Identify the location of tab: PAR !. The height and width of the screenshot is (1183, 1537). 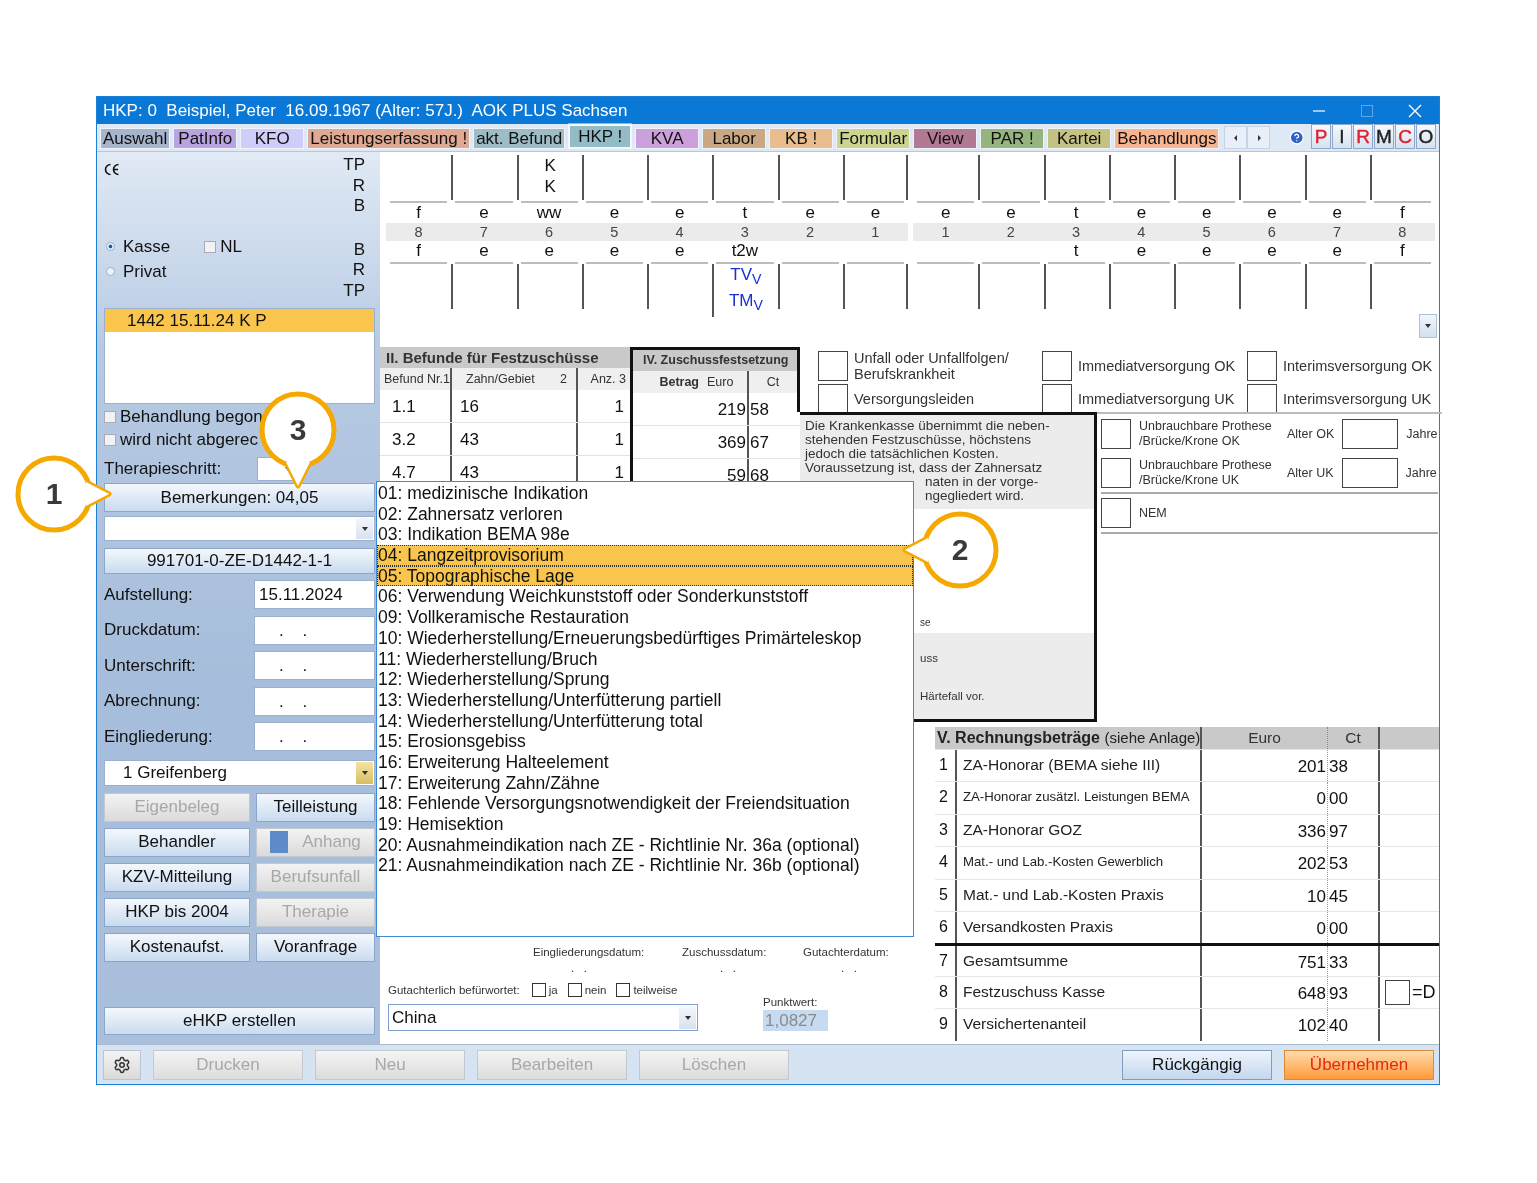
(1012, 138).